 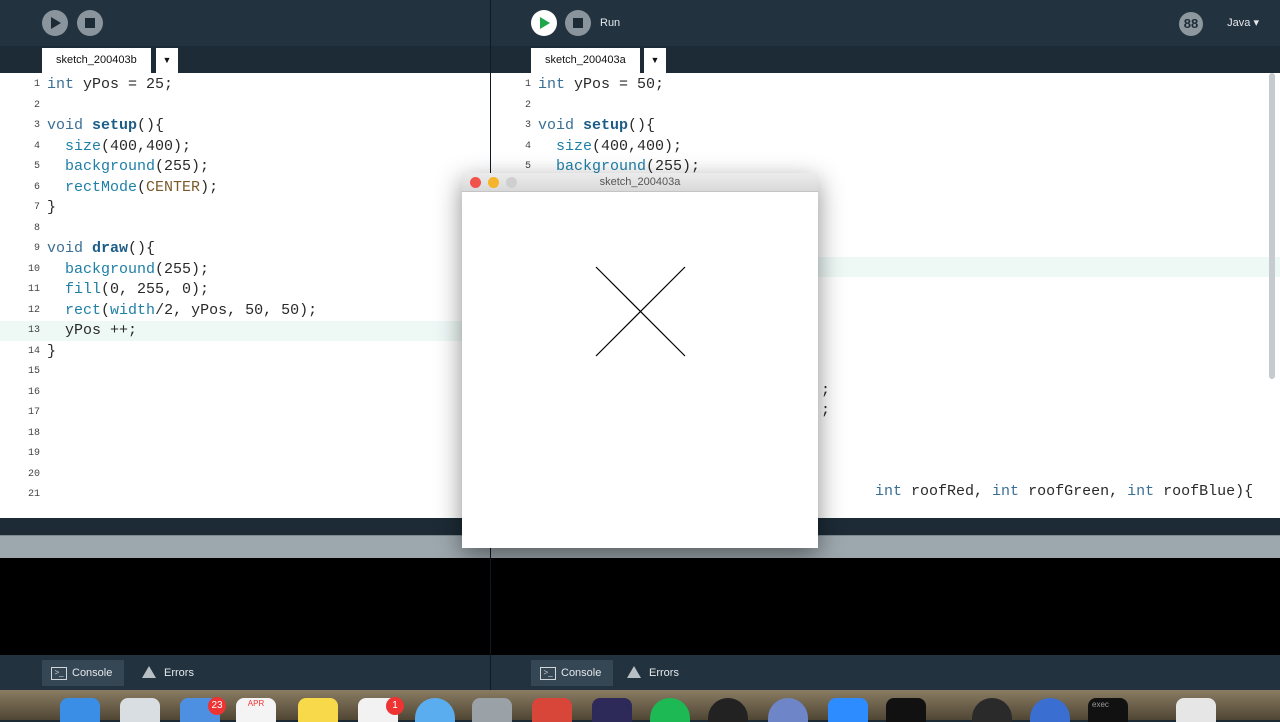 What do you see at coordinates (137, 289) in the screenshot?
I see `code-text: fill(0, 255, 0);` at bounding box center [137, 289].